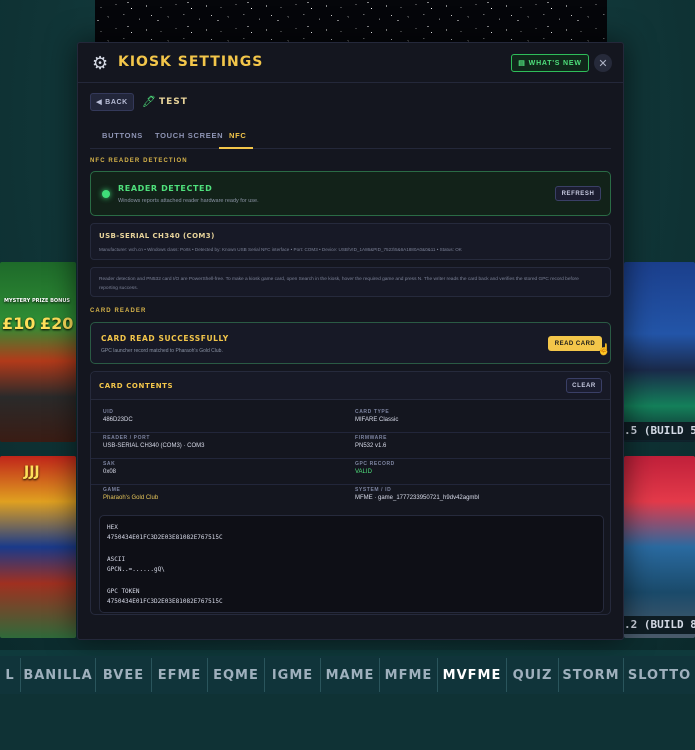 The image size is (695, 750). Describe the element at coordinates (106, 194) in the screenshot. I see `status-indicator` at that location.